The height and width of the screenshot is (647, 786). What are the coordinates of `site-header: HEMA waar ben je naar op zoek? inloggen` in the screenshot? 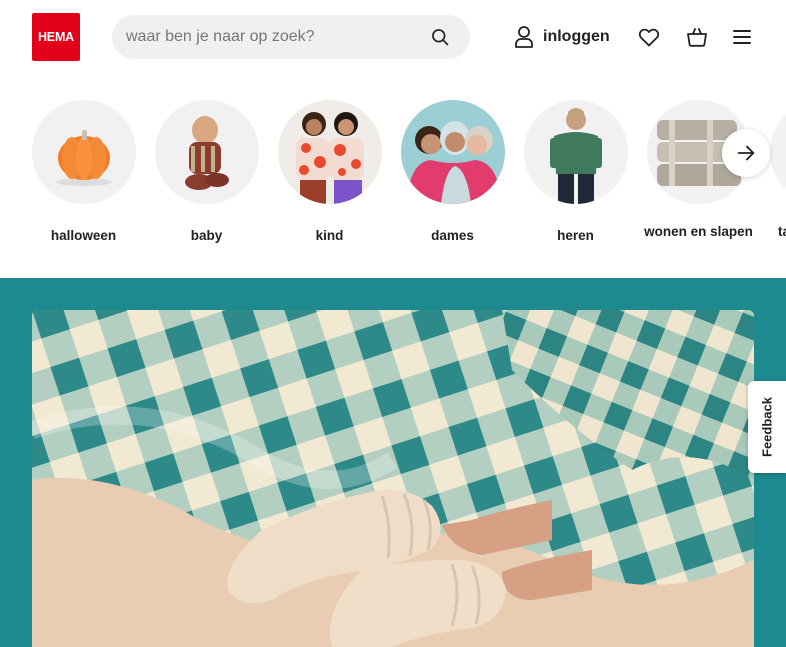 It's located at (393, 38).